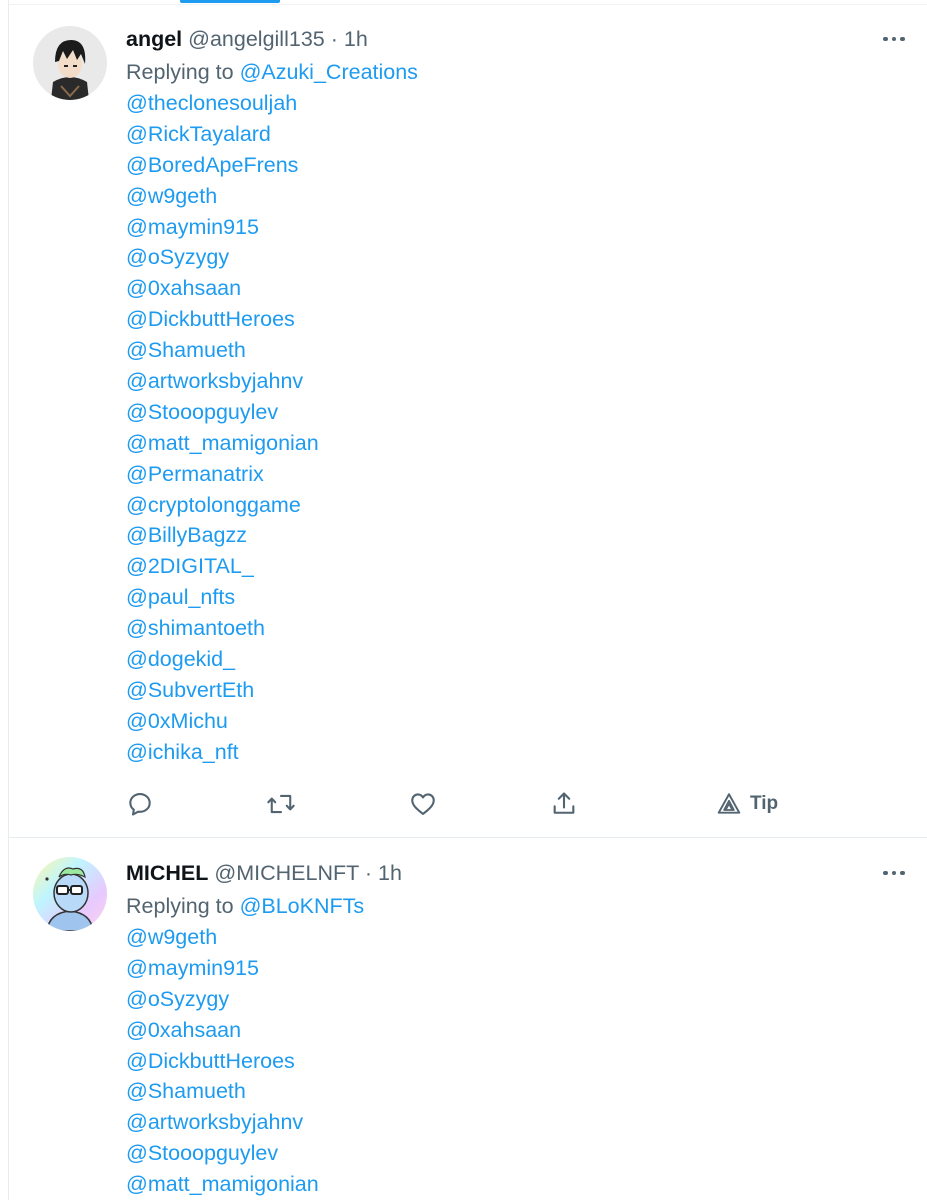 The height and width of the screenshot is (1200, 927). What do you see at coordinates (526, 659) in the screenshot?
I see `mention-link: @dogekid_` at bounding box center [526, 659].